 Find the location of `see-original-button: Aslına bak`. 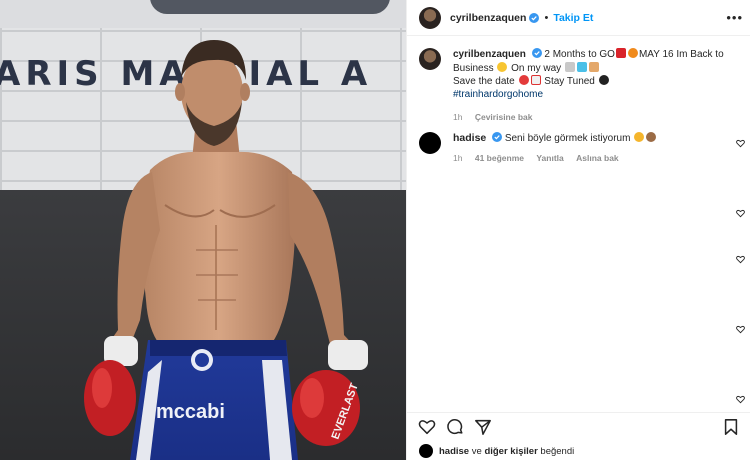

see-original-button: Aslına bak is located at coordinates (597, 158).